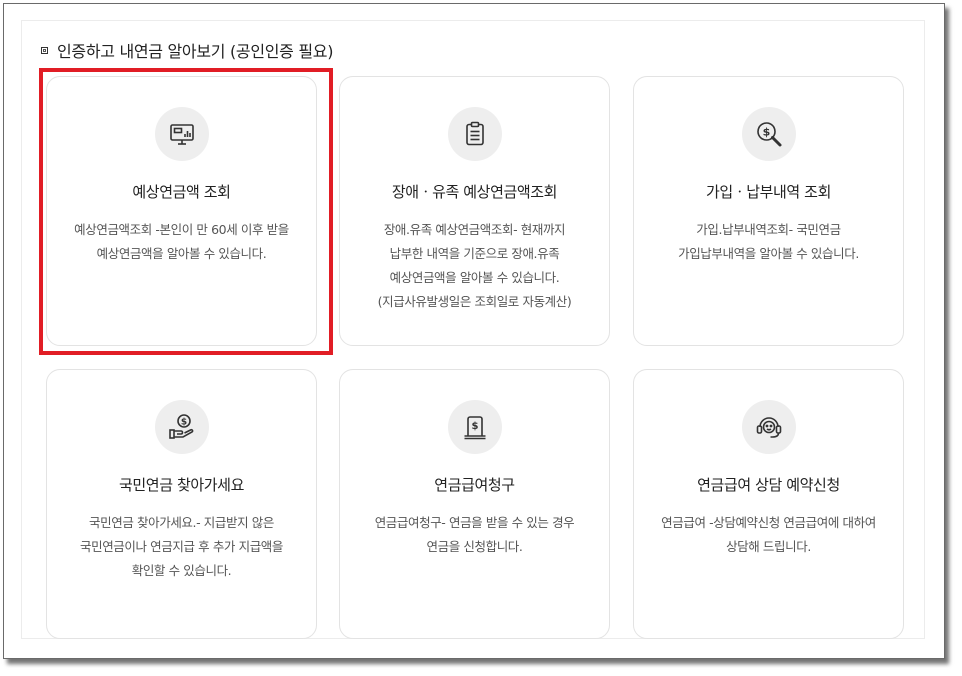 Image resolution: width=962 pixels, height=676 pixels. What do you see at coordinates (474, 301) in the screenshot?
I see `card-description-line: (지급사유발생일은 조회일로 자동계산)` at bounding box center [474, 301].